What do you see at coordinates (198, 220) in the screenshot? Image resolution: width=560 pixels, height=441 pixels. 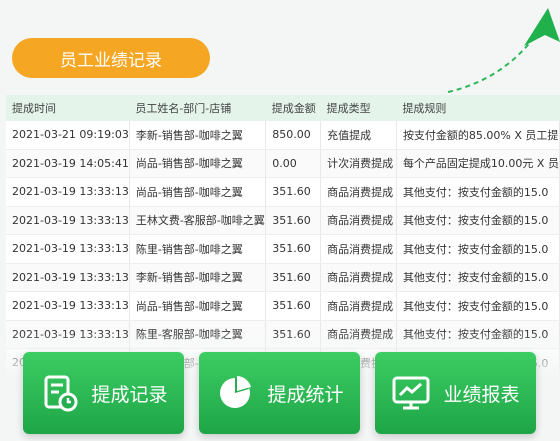 I see `cell-employee: 王林文费-客服部-咖啡之翼` at bounding box center [198, 220].